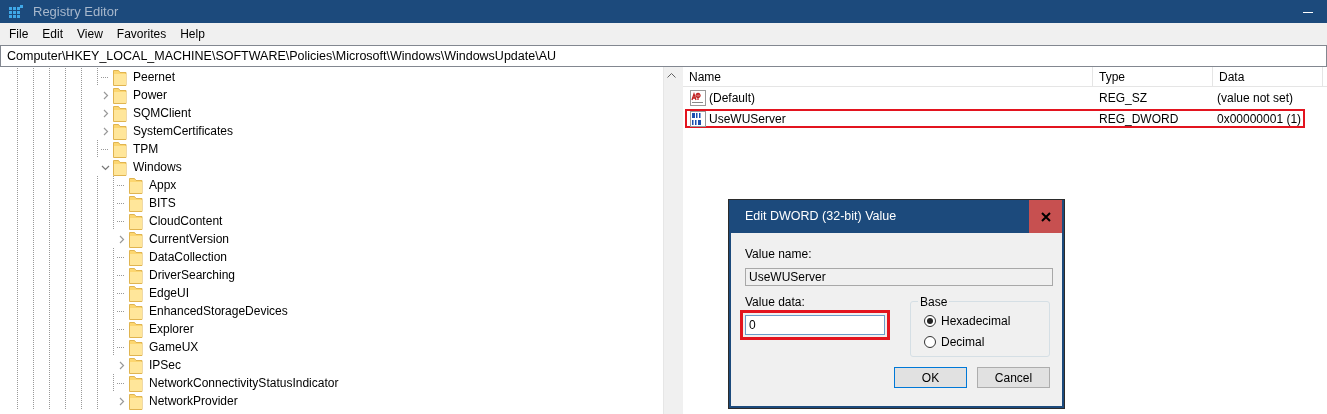 This screenshot has height=414, width=1327. Describe the element at coordinates (821, 217) in the screenshot. I see `dialog-title: Edit DWORD (32-bit) Value` at that location.